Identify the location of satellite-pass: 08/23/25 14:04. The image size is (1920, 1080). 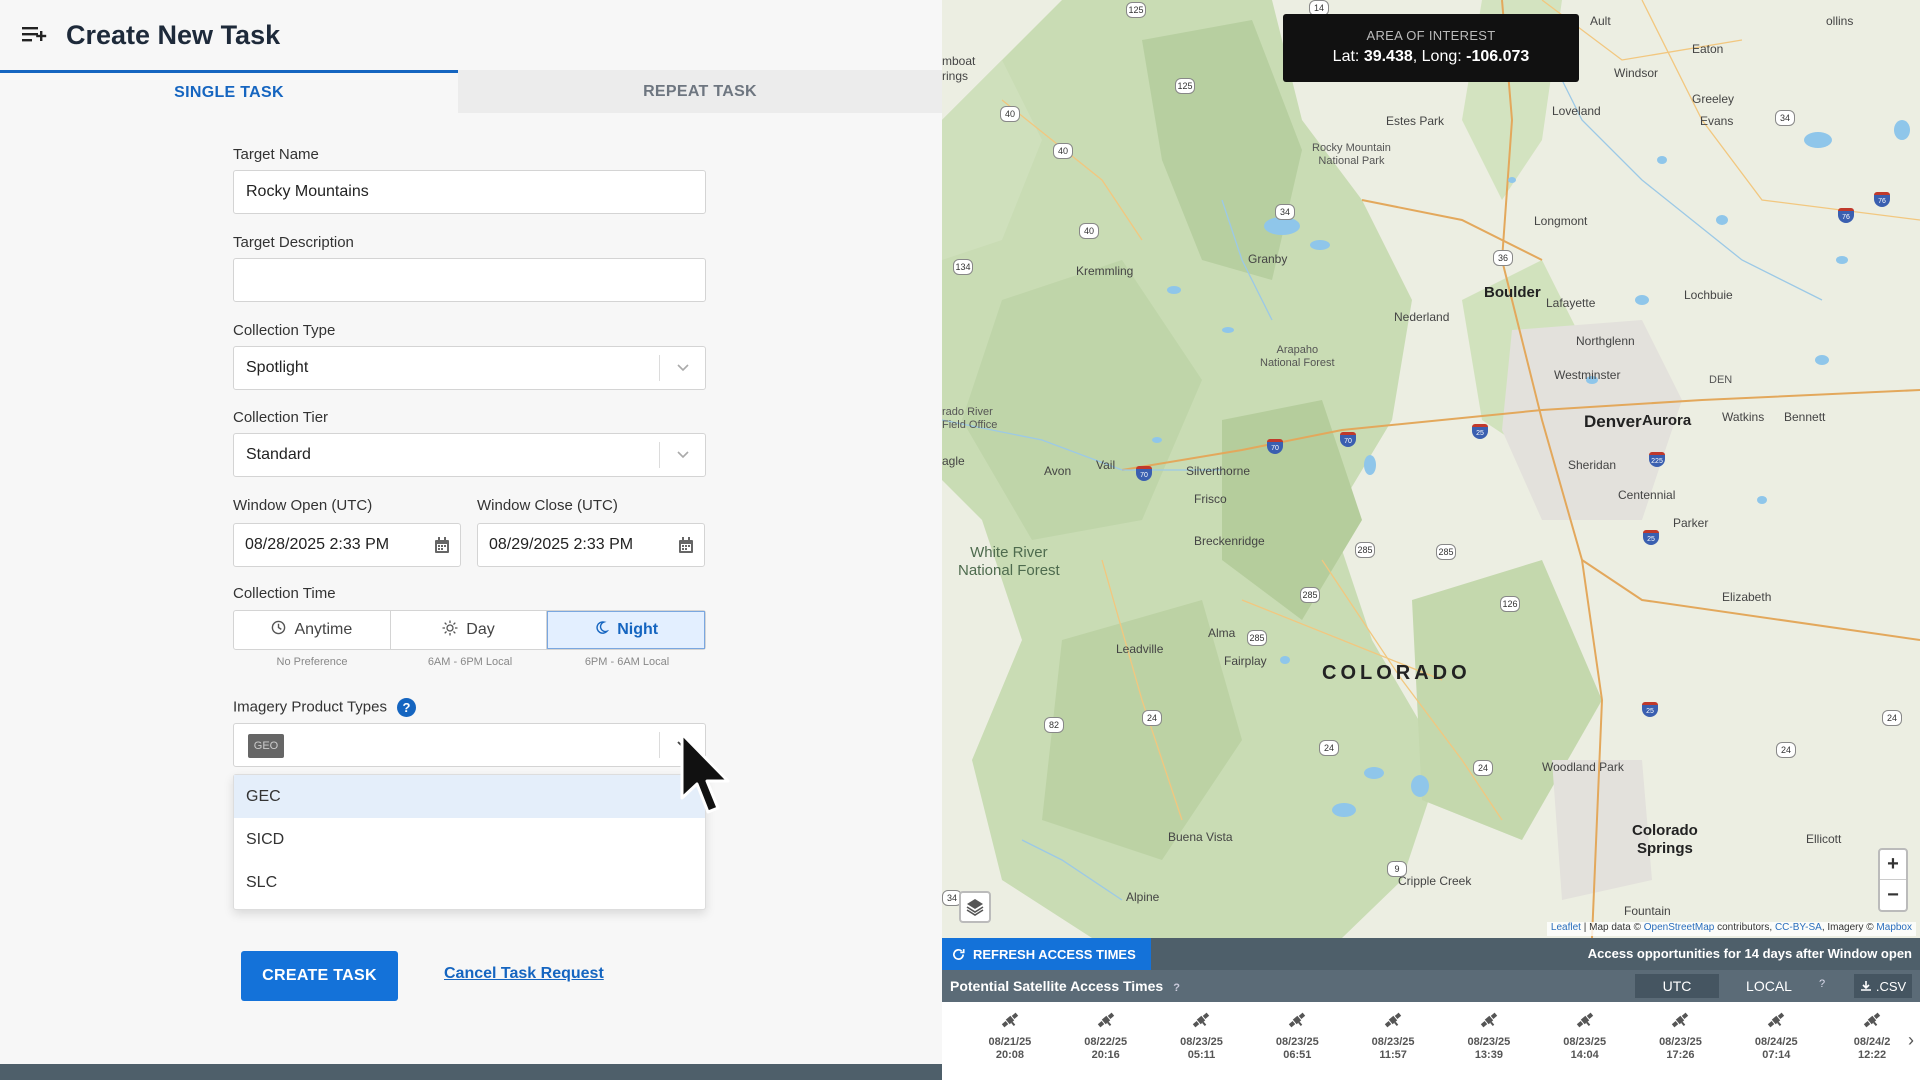
(1585, 1041).